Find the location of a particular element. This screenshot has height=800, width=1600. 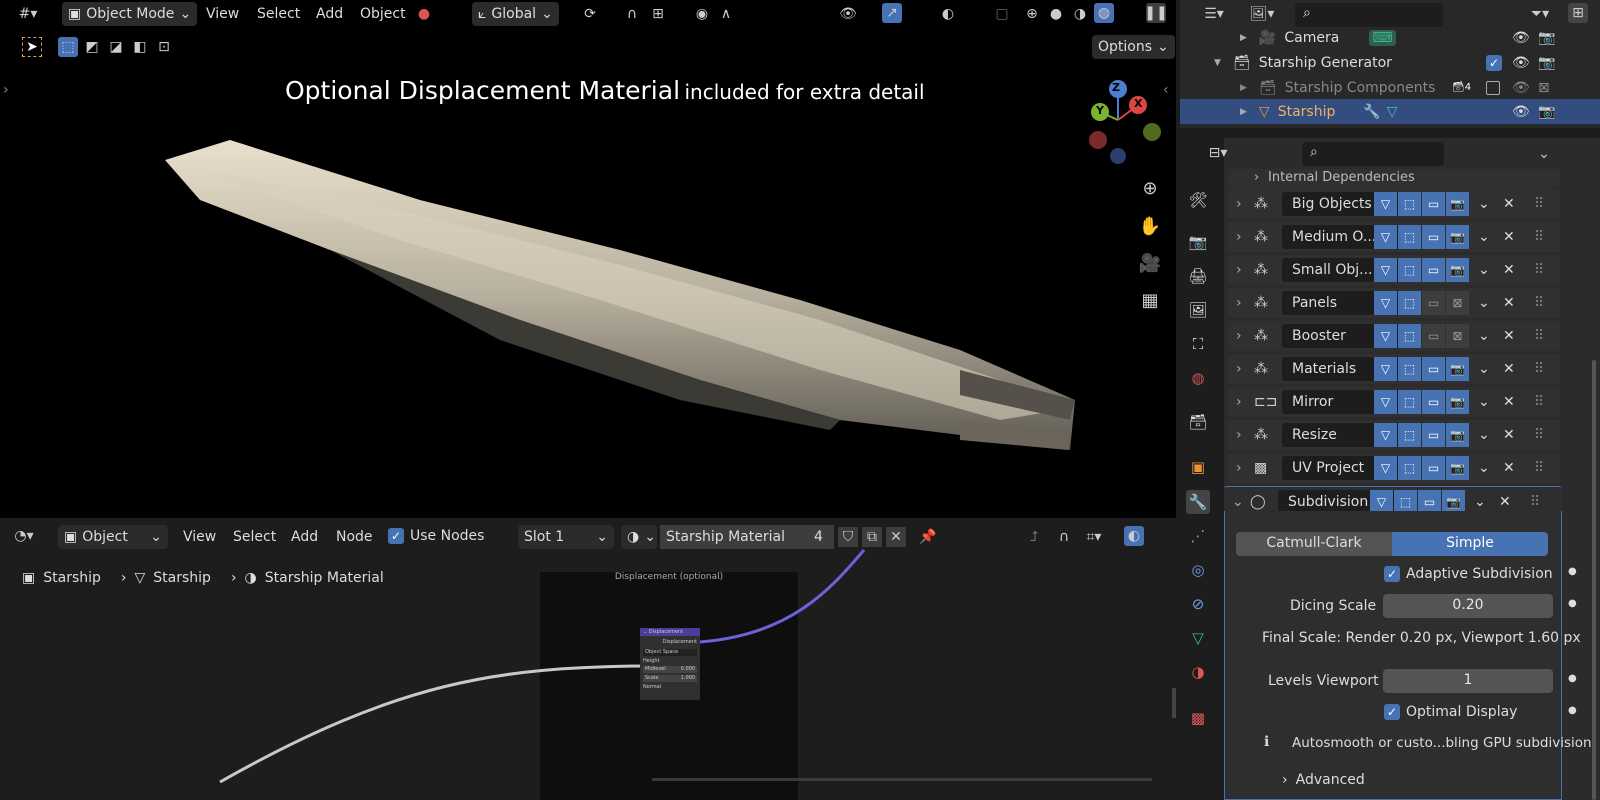

space-select: Object Space is located at coordinates (670, 652).